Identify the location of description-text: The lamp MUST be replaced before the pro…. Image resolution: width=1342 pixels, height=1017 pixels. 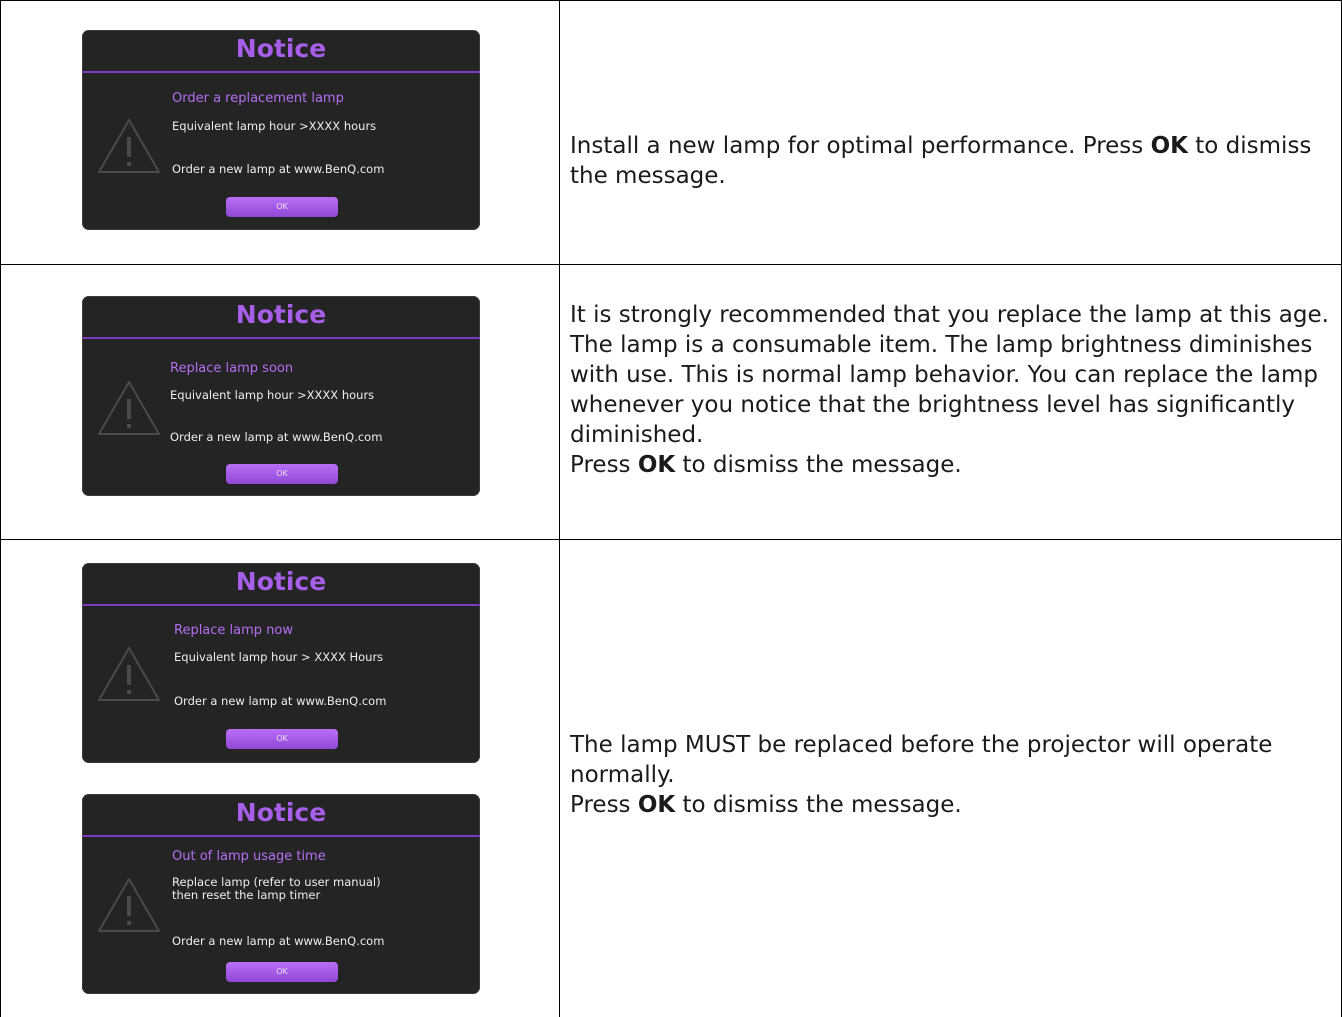
(921, 760).